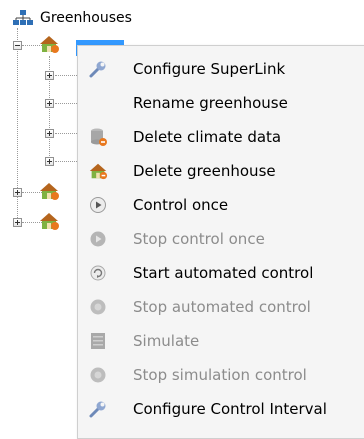  Describe the element at coordinates (98, 171) in the screenshot. I see `greenhouse-delete-icon` at that location.